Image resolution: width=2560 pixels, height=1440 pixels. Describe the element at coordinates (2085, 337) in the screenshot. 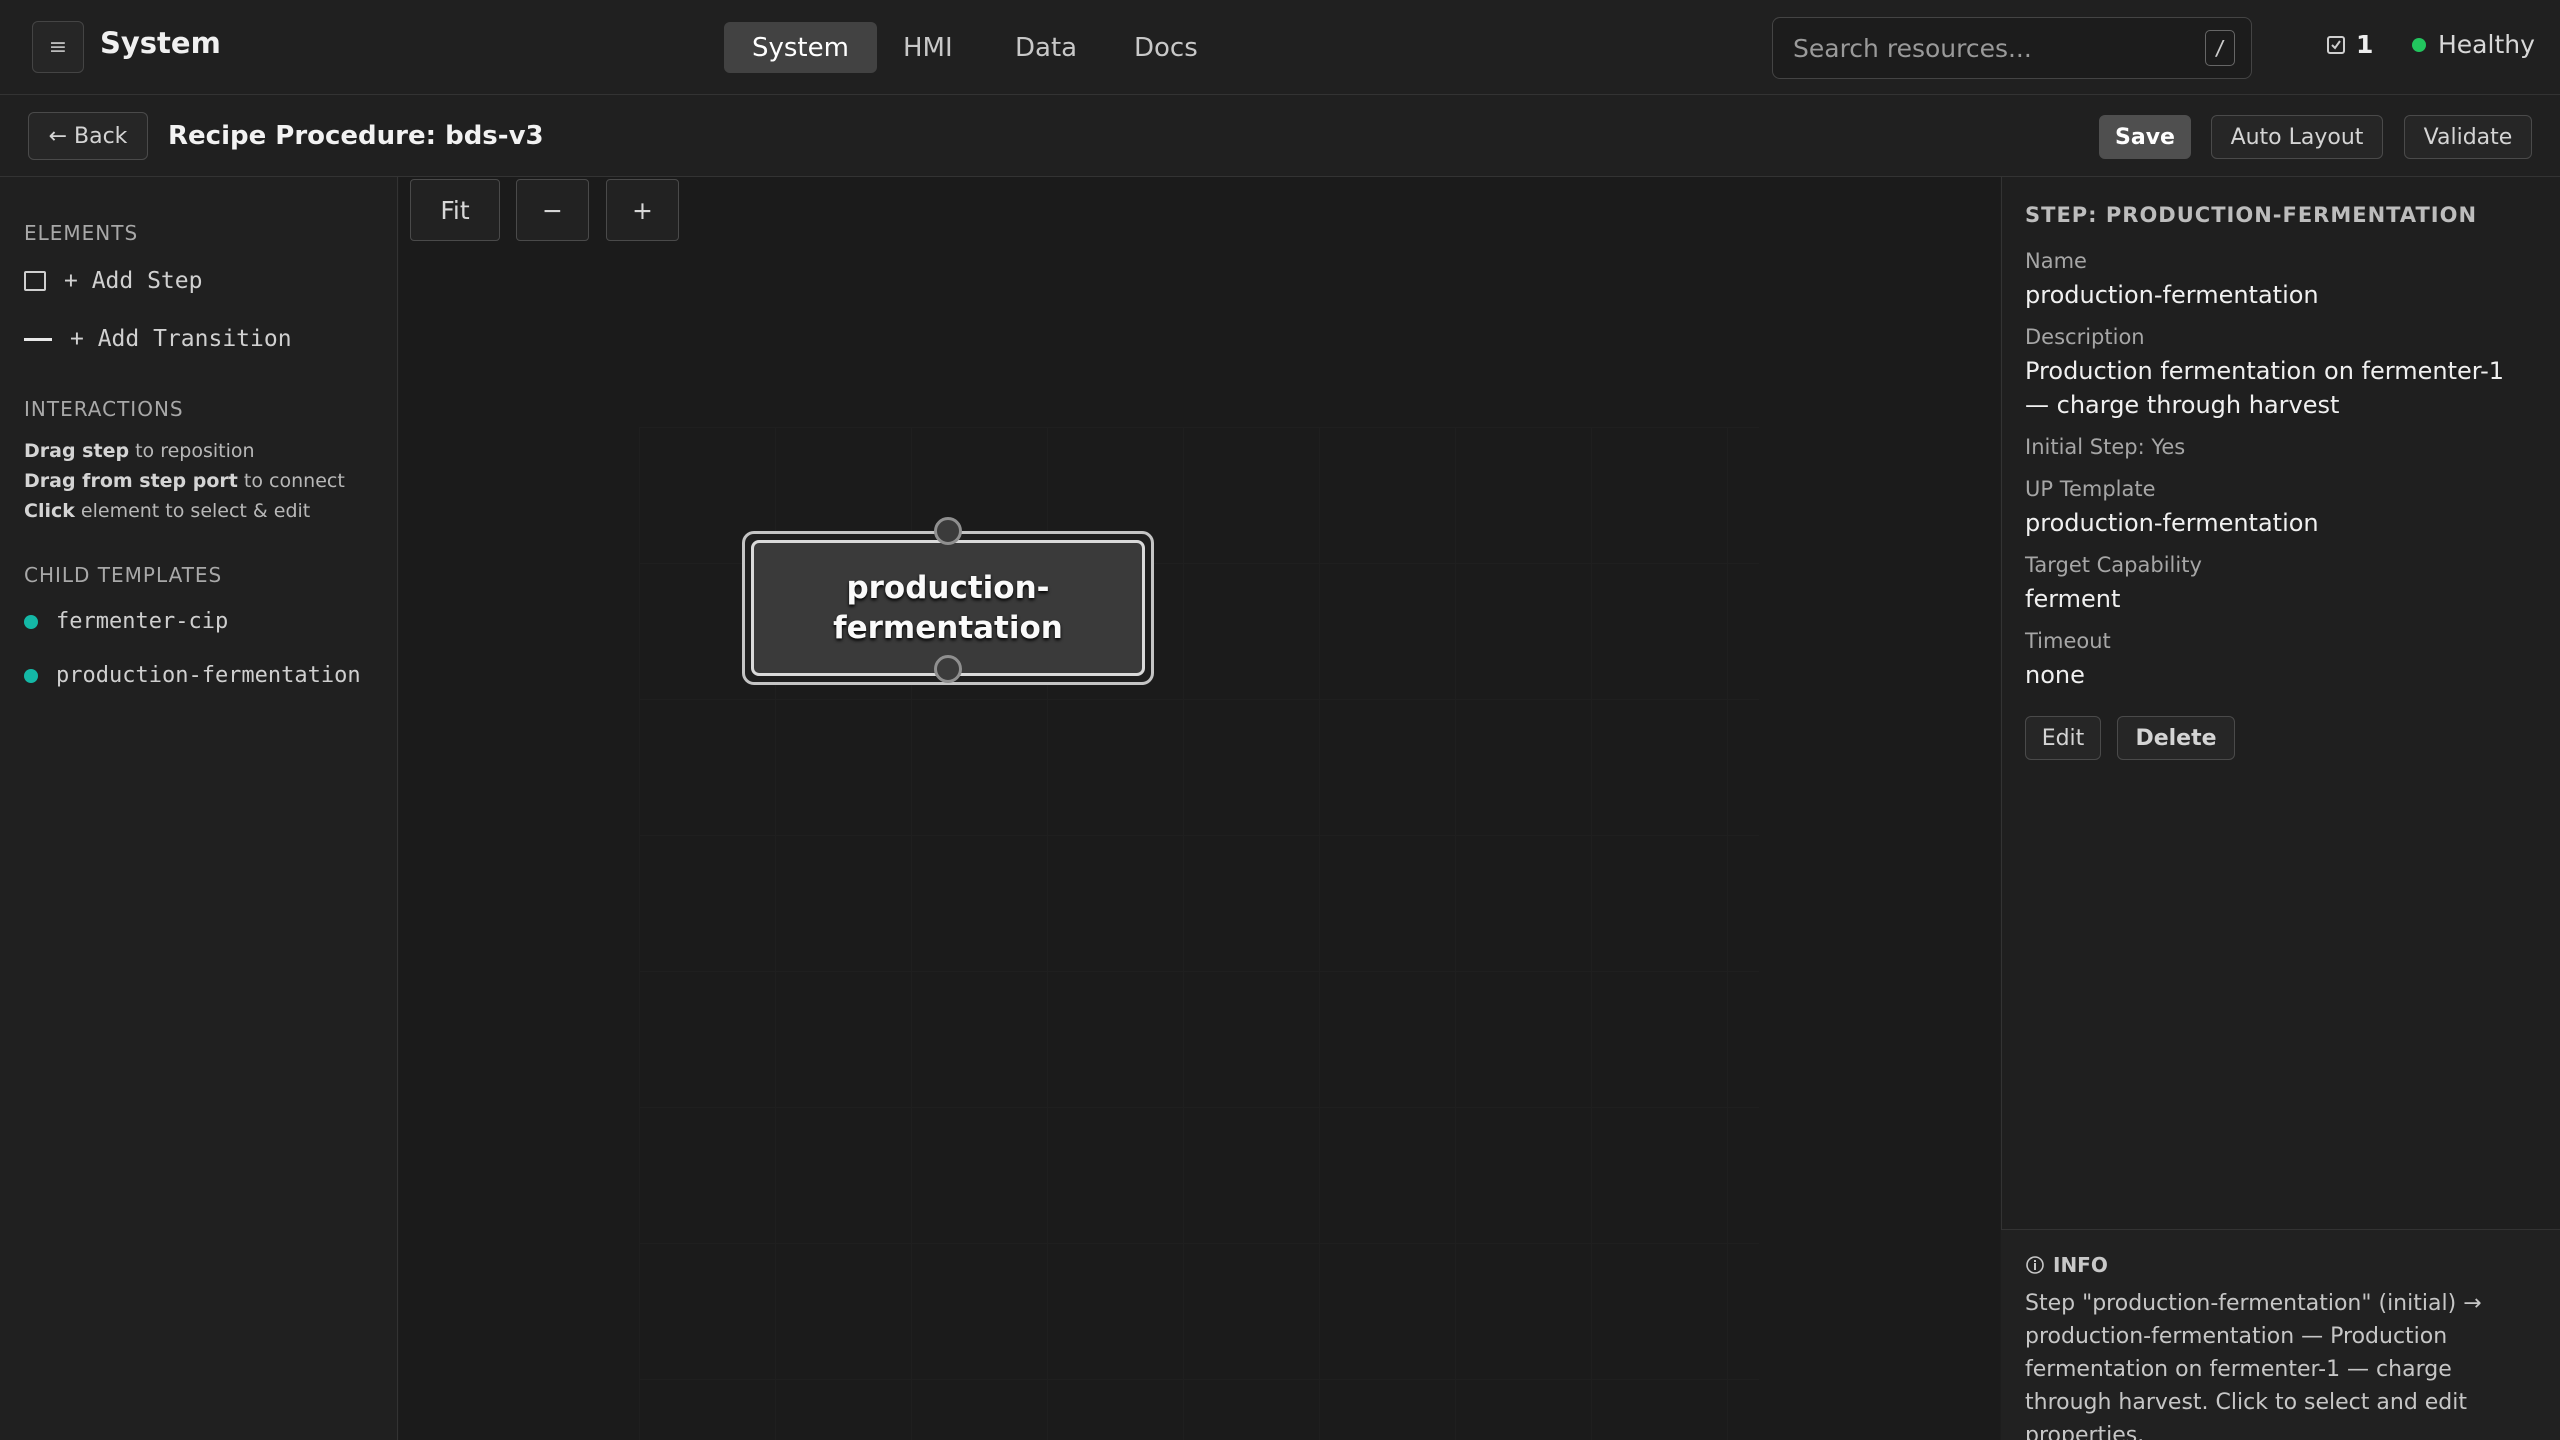

I see `description-label: Description` at that location.